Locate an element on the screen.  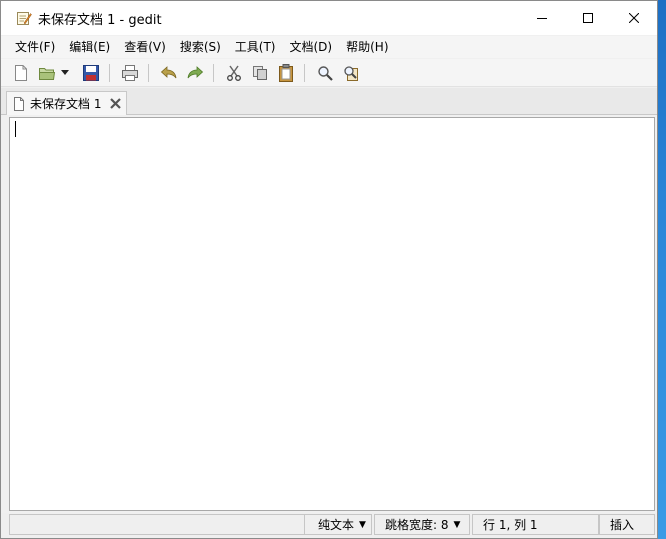
tab-label: 未保存文档 1 is located at coordinates (66, 104).